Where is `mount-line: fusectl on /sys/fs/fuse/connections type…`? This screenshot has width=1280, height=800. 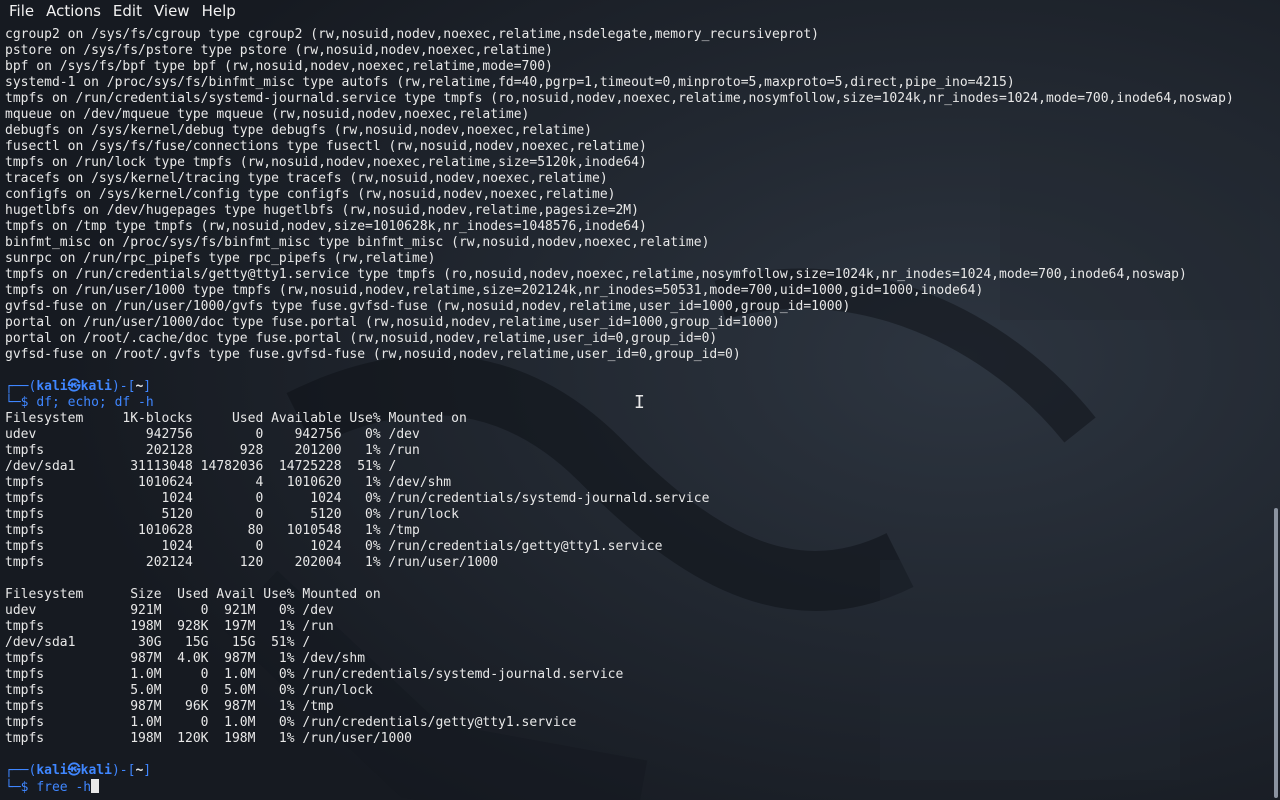
mount-line: fusectl on /sys/fs/fuse/connections type… is located at coordinates (326, 146).